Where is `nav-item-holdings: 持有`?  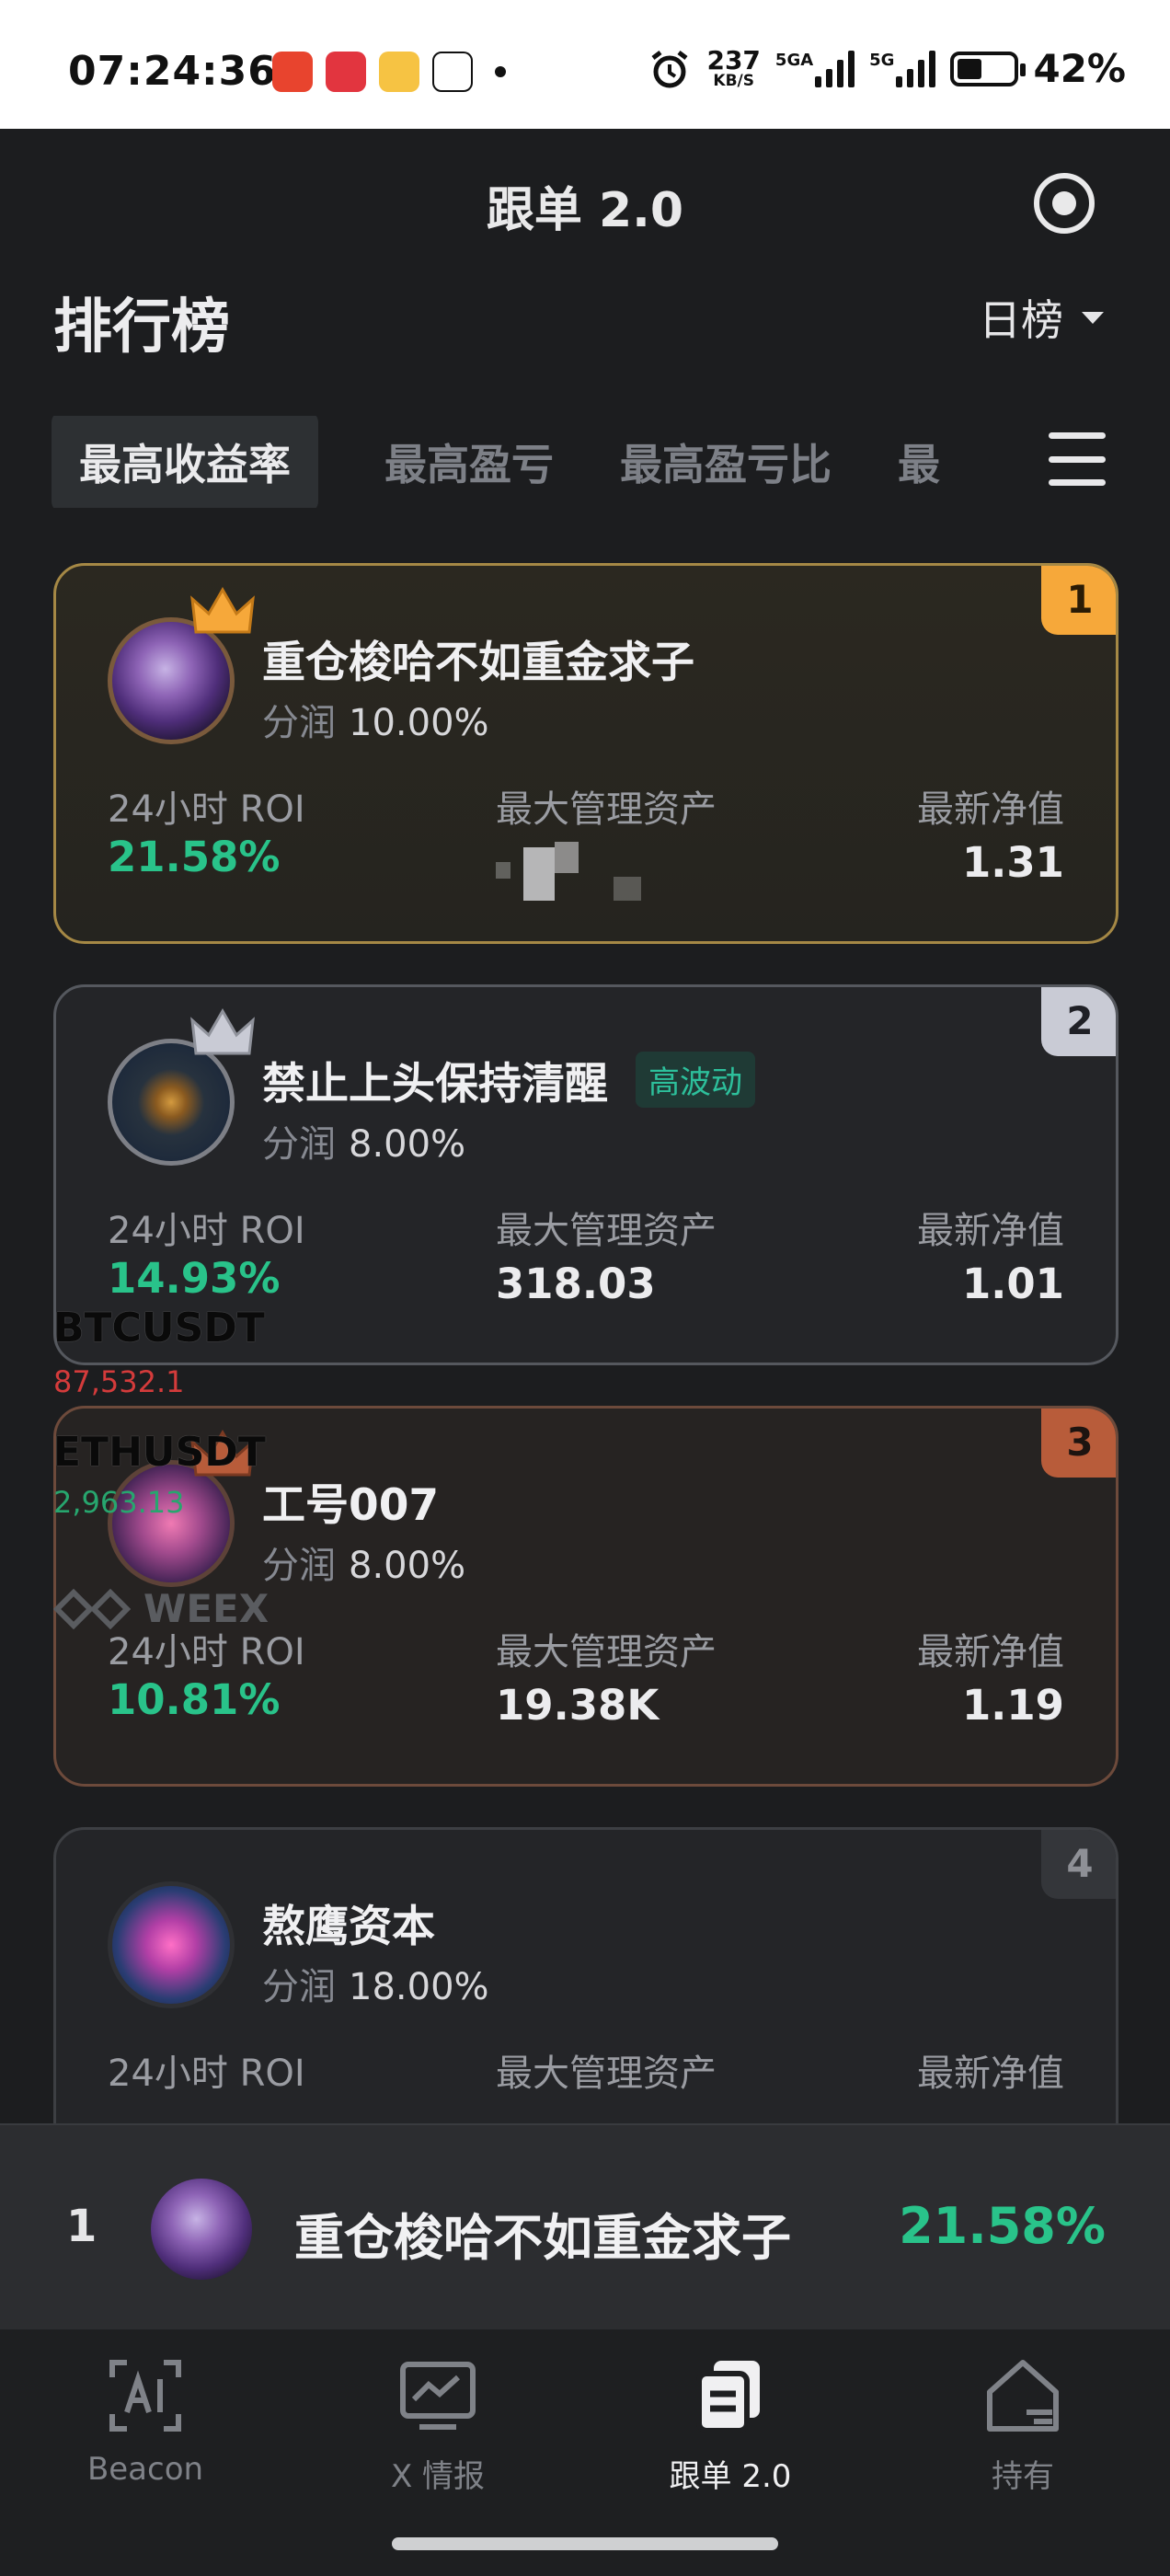 nav-item-holdings: 持有 is located at coordinates (1022, 2426).